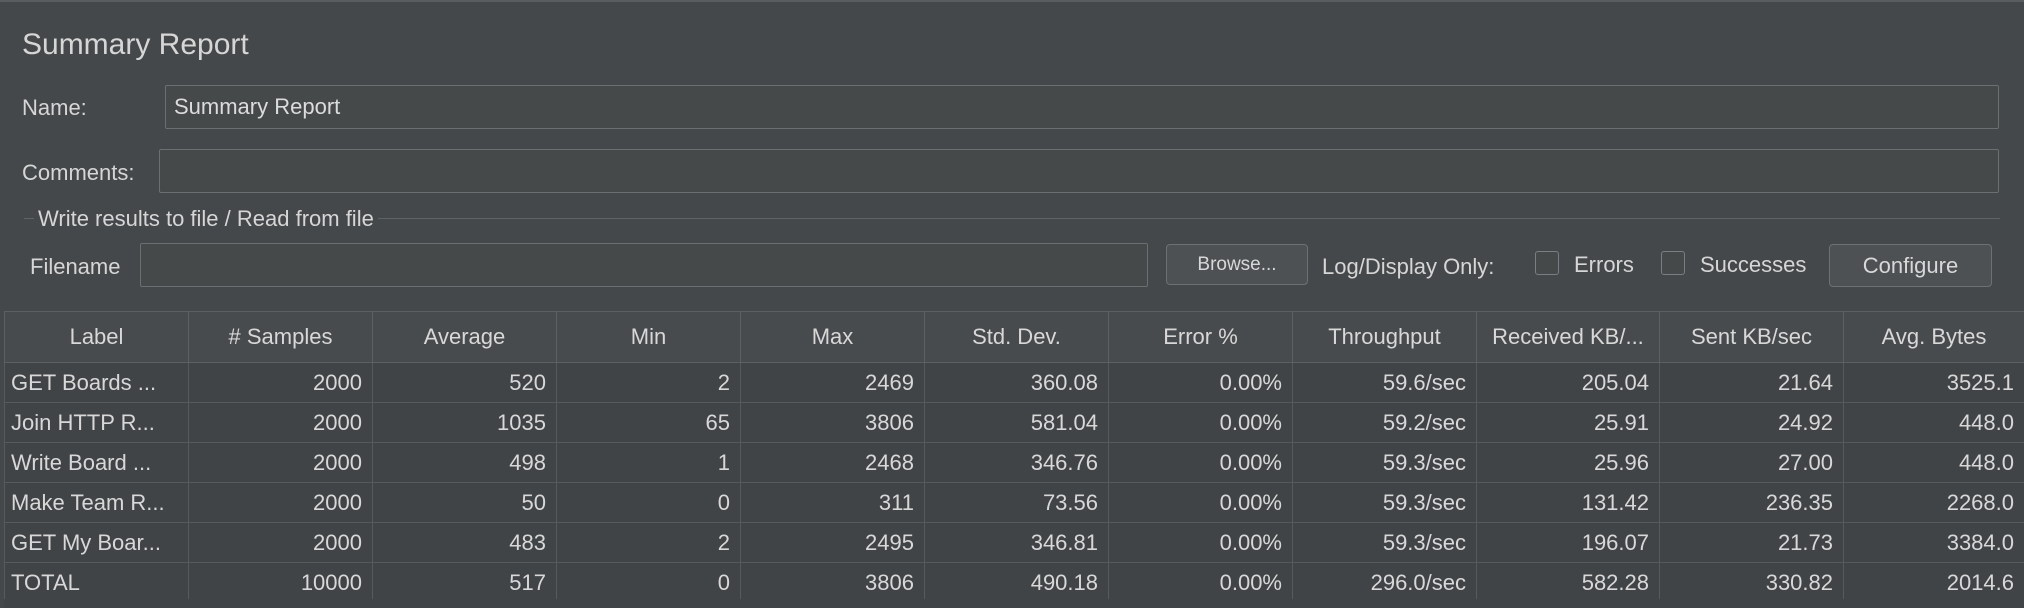  Describe the element at coordinates (1568, 383) in the screenshot. I see `table-cell: 205.04` at that location.